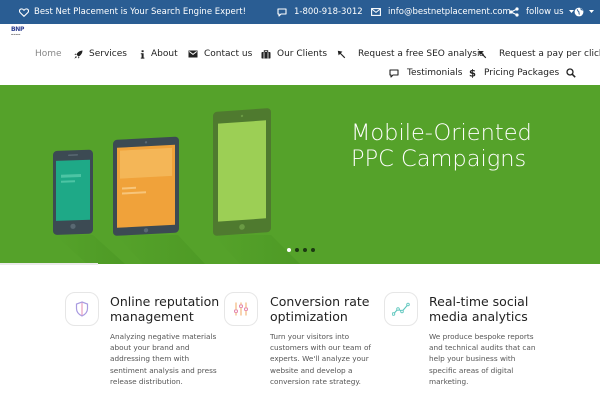 This screenshot has height=400, width=600. I want to click on nav-seo-analysis: Request a free SEO analysis, so click(410, 54).